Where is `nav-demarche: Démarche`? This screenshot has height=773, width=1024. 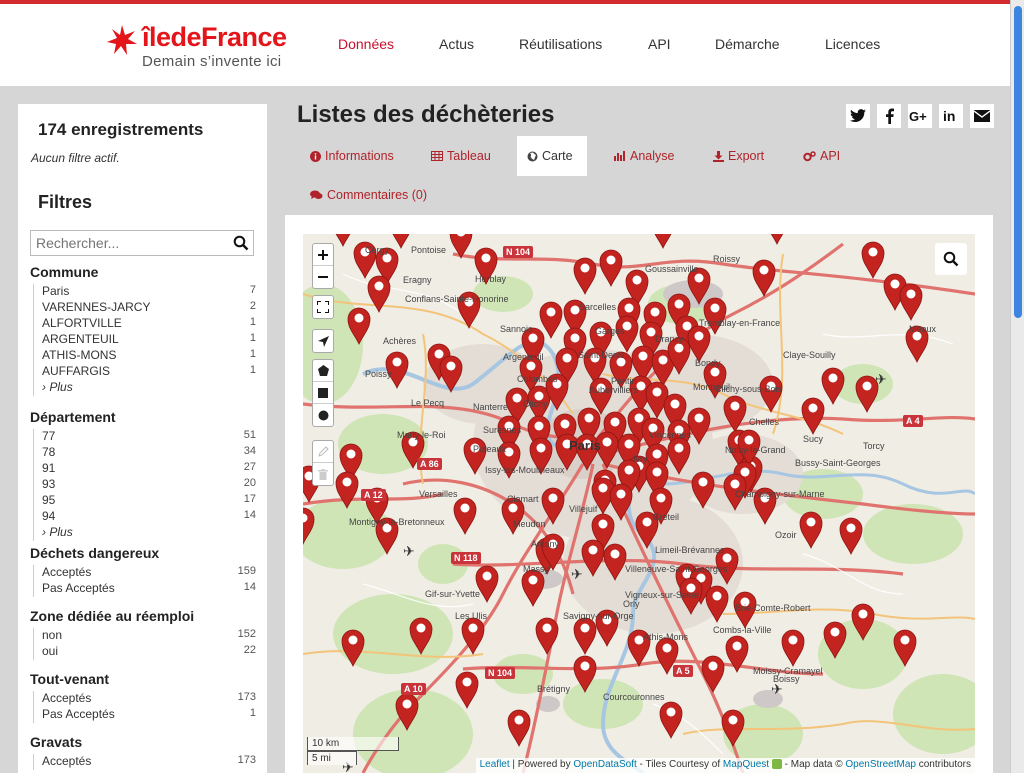 nav-demarche: Démarche is located at coordinates (747, 44).